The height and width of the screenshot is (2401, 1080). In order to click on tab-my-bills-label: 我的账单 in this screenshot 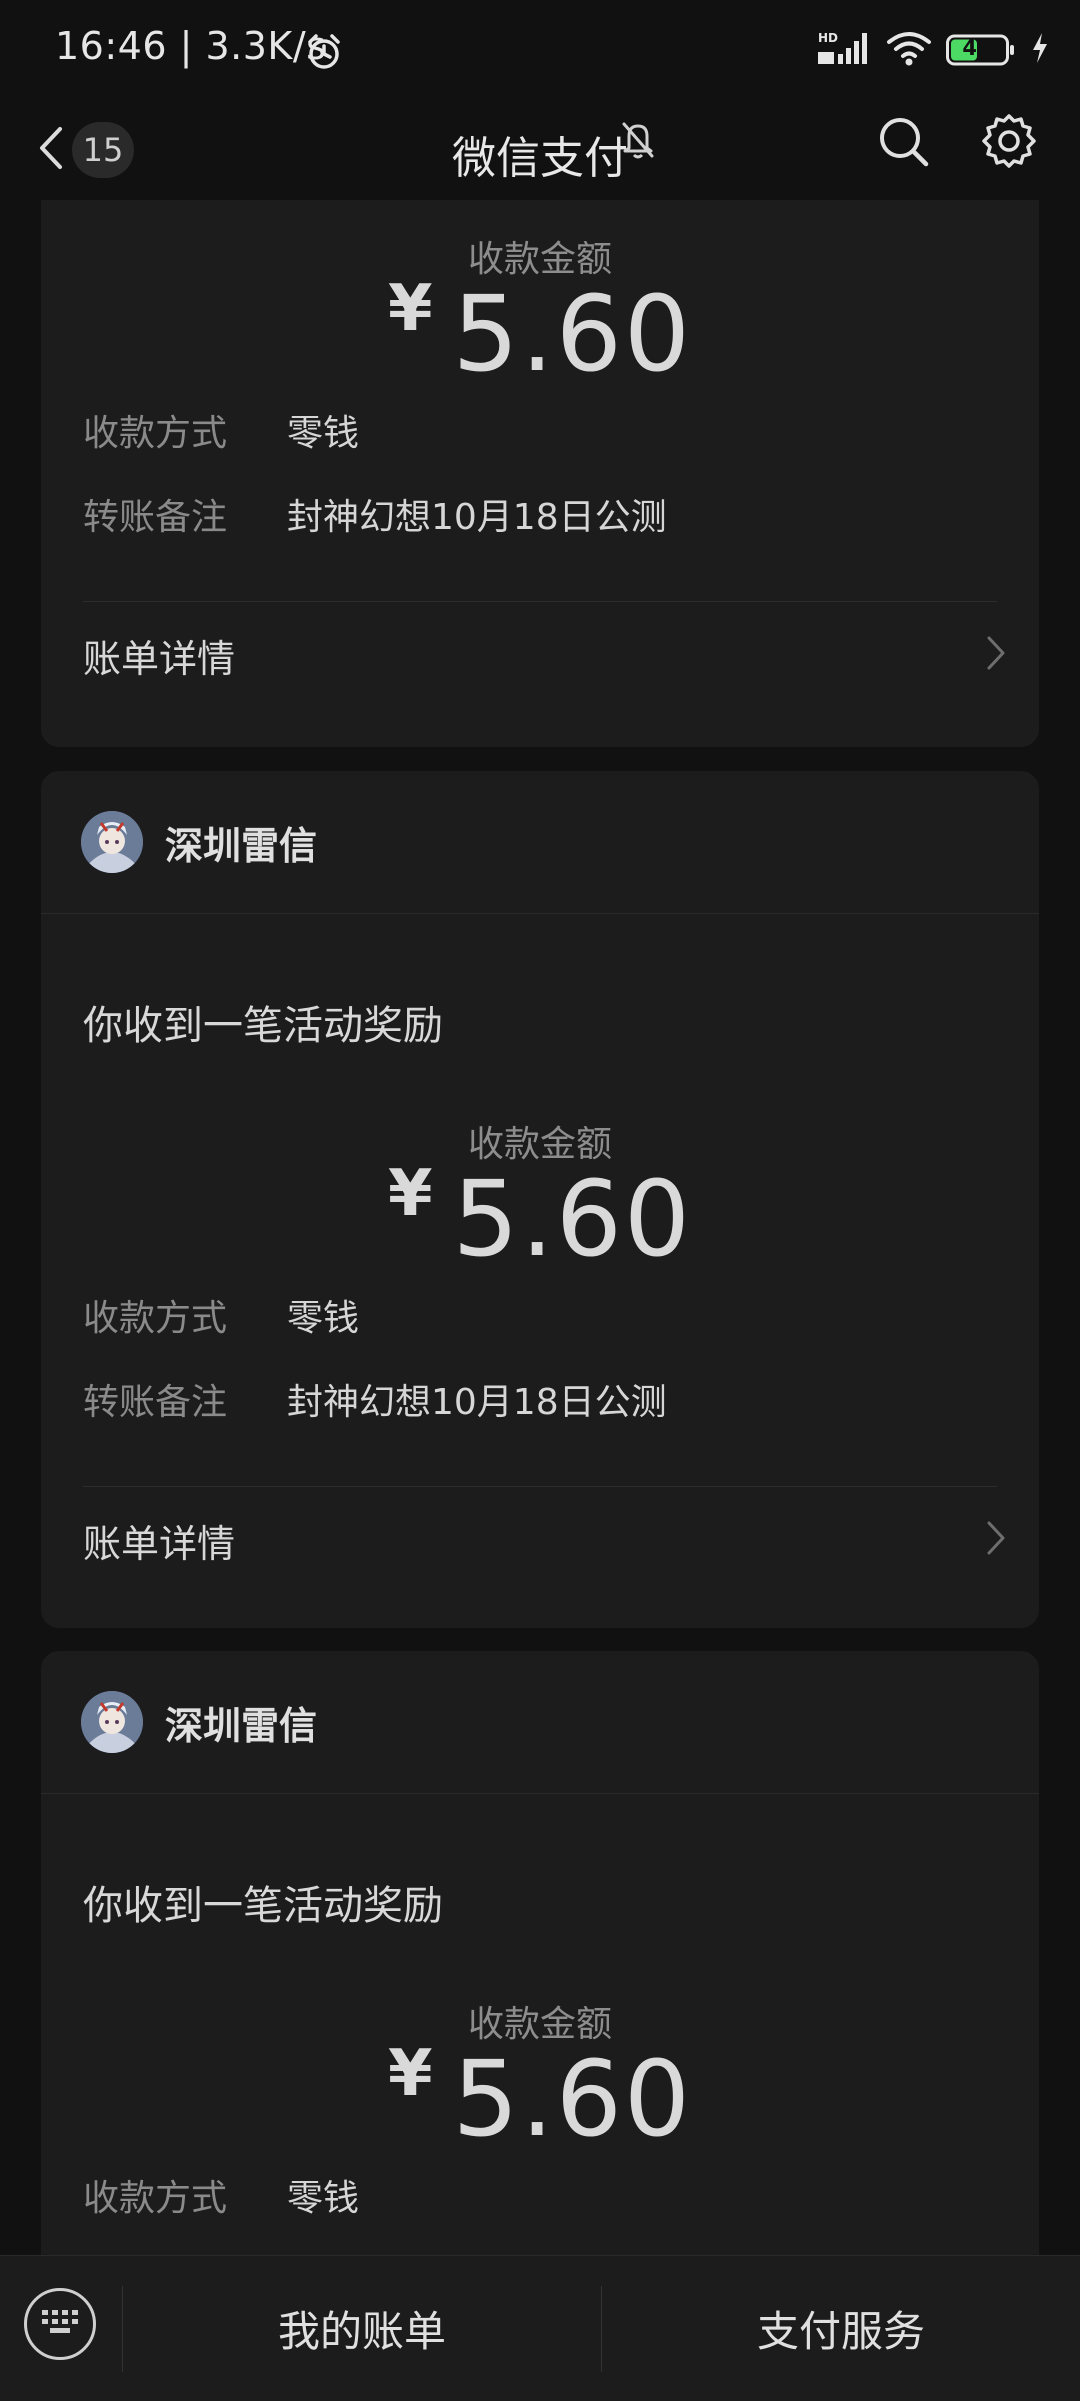, I will do `click(361, 2331)`.